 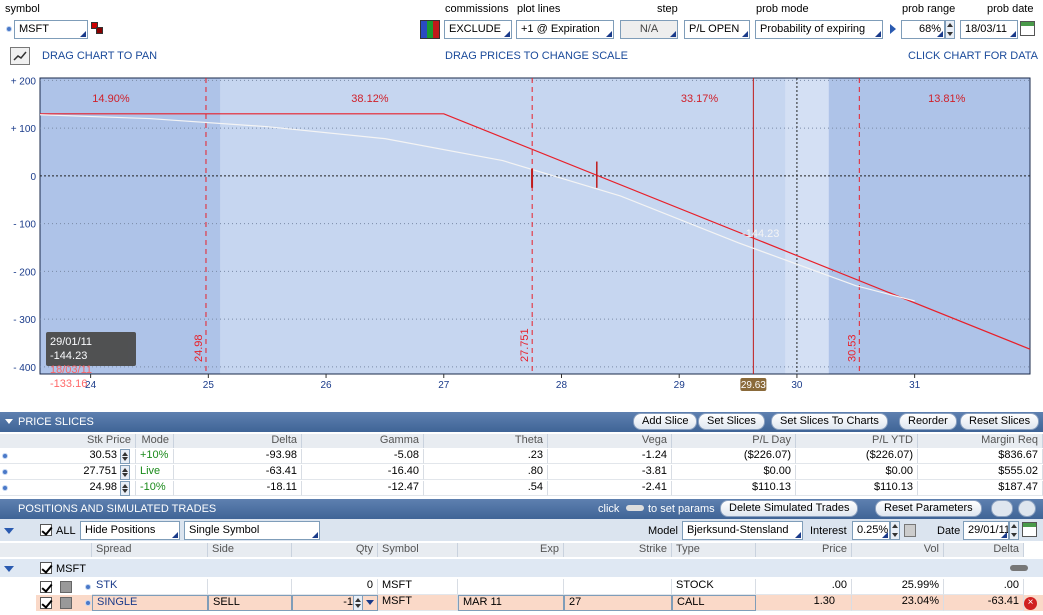 What do you see at coordinates (46, 530) in the screenshot?
I see `all-checkbox` at bounding box center [46, 530].